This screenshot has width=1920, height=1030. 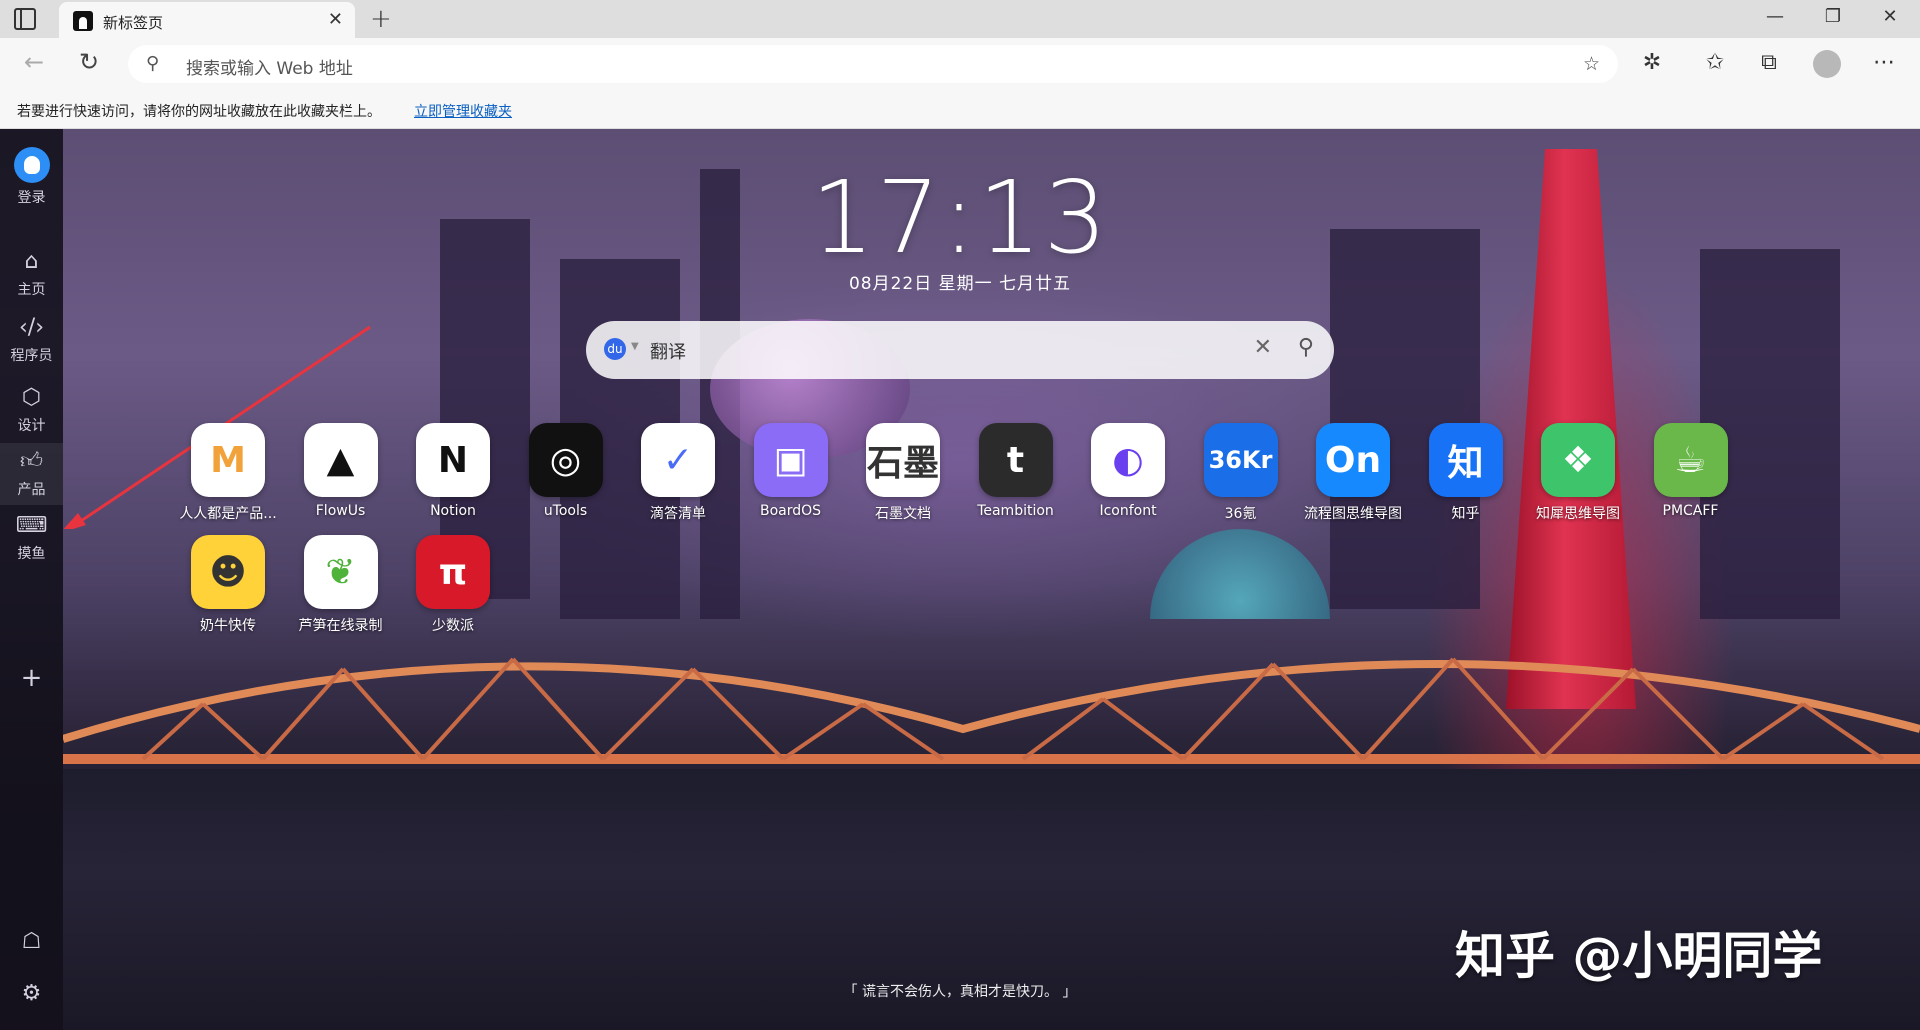 I want to click on search-box: du ▼ 翻译 ✕ ⚲, so click(x=960, y=350).